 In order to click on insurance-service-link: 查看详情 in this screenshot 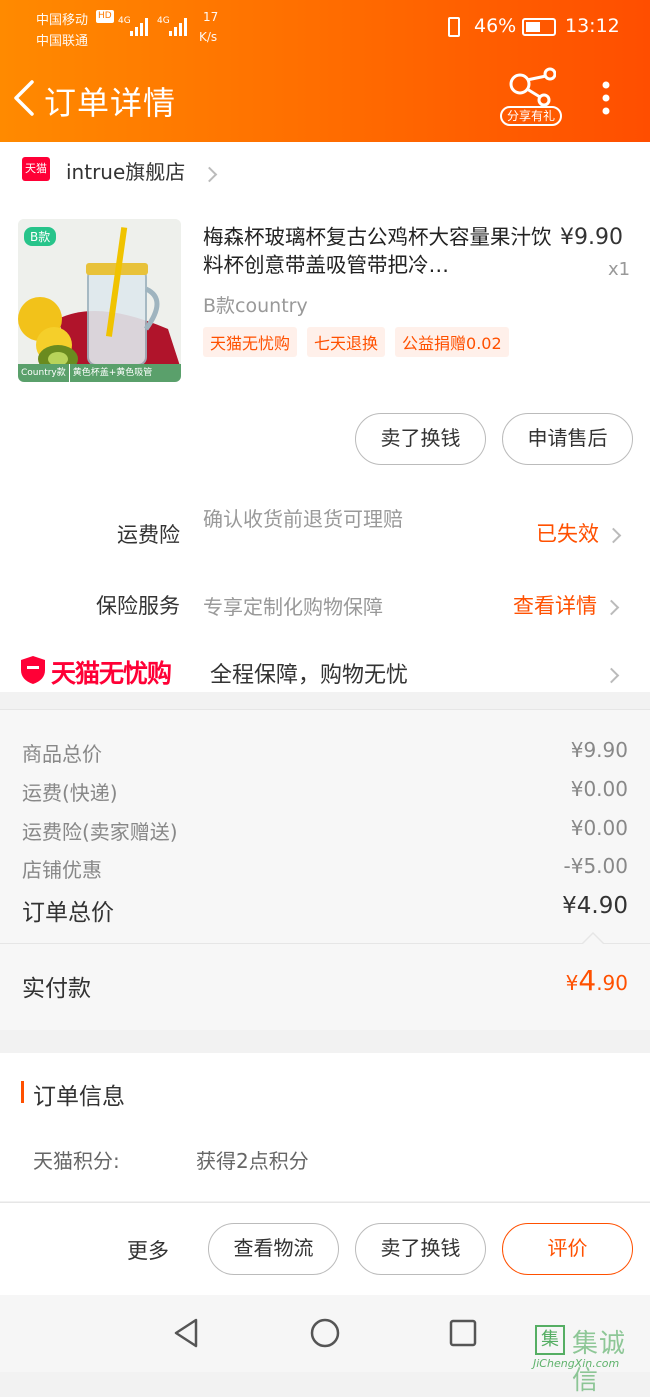, I will do `click(566, 605)`.